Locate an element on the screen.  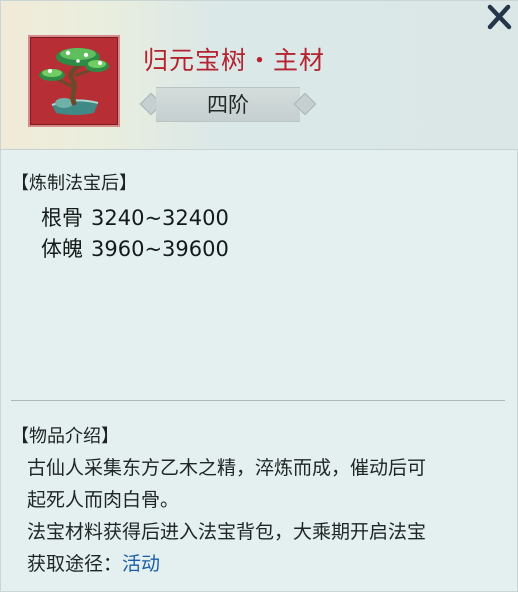
stat-name: 根骨 is located at coordinates (62, 218).